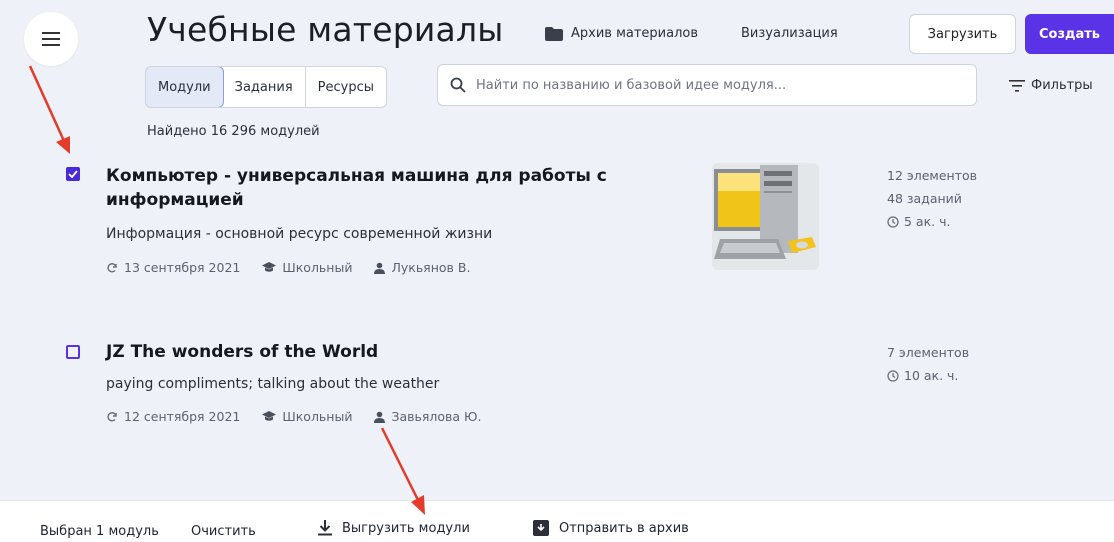  Describe the element at coordinates (175, 200) in the screenshot. I see `module-title-line: информацией` at that location.